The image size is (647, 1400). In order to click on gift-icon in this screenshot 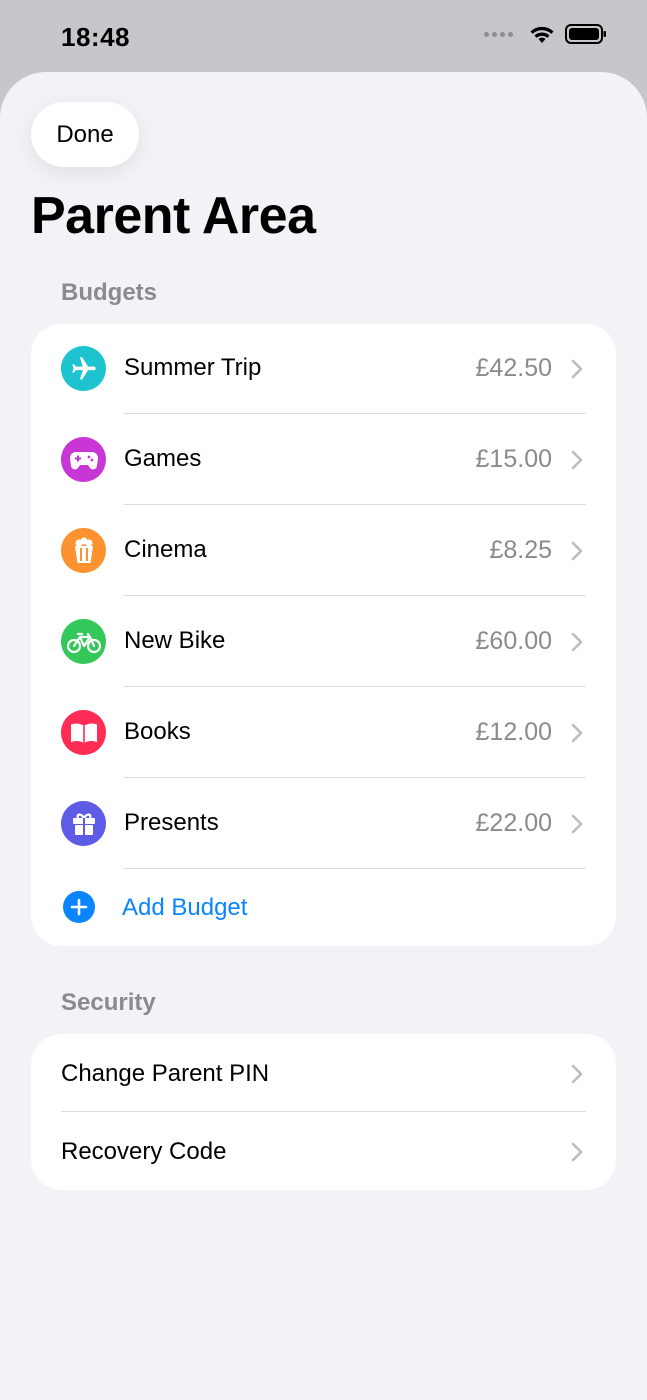, I will do `click(83, 823)`.